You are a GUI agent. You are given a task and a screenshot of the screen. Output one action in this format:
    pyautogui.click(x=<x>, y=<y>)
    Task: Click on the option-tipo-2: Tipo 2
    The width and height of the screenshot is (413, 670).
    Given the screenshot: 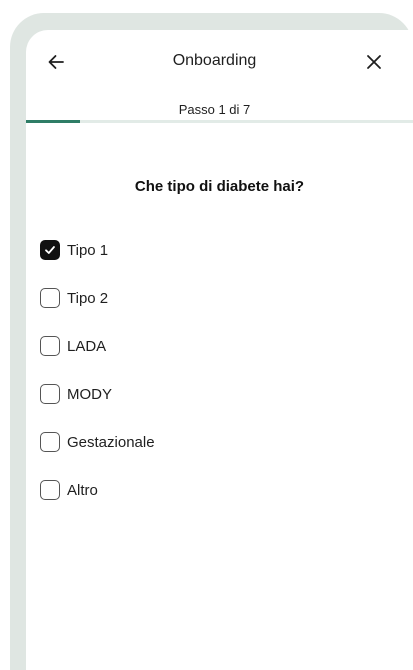 What is the action you would take?
    pyautogui.click(x=97, y=298)
    